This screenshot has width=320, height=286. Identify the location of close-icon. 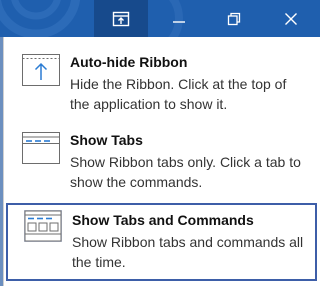
(291, 18).